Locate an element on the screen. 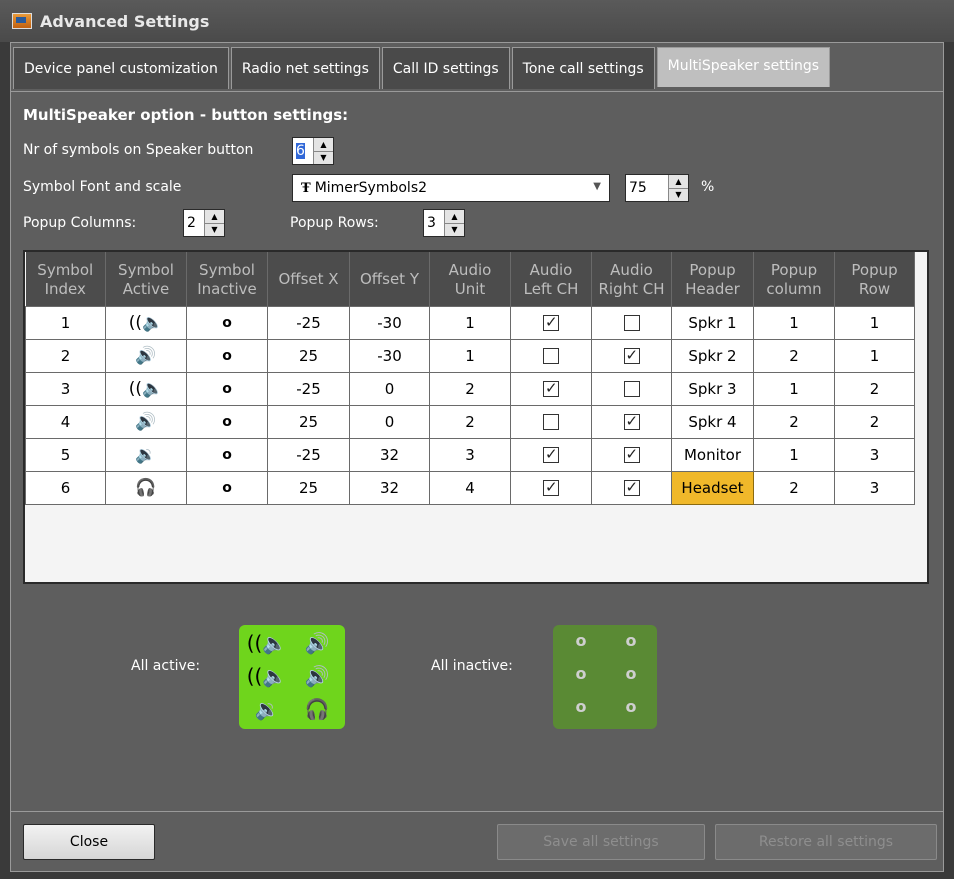 This screenshot has height=879, width=954. restore-all-button: Restore all settings is located at coordinates (826, 842).